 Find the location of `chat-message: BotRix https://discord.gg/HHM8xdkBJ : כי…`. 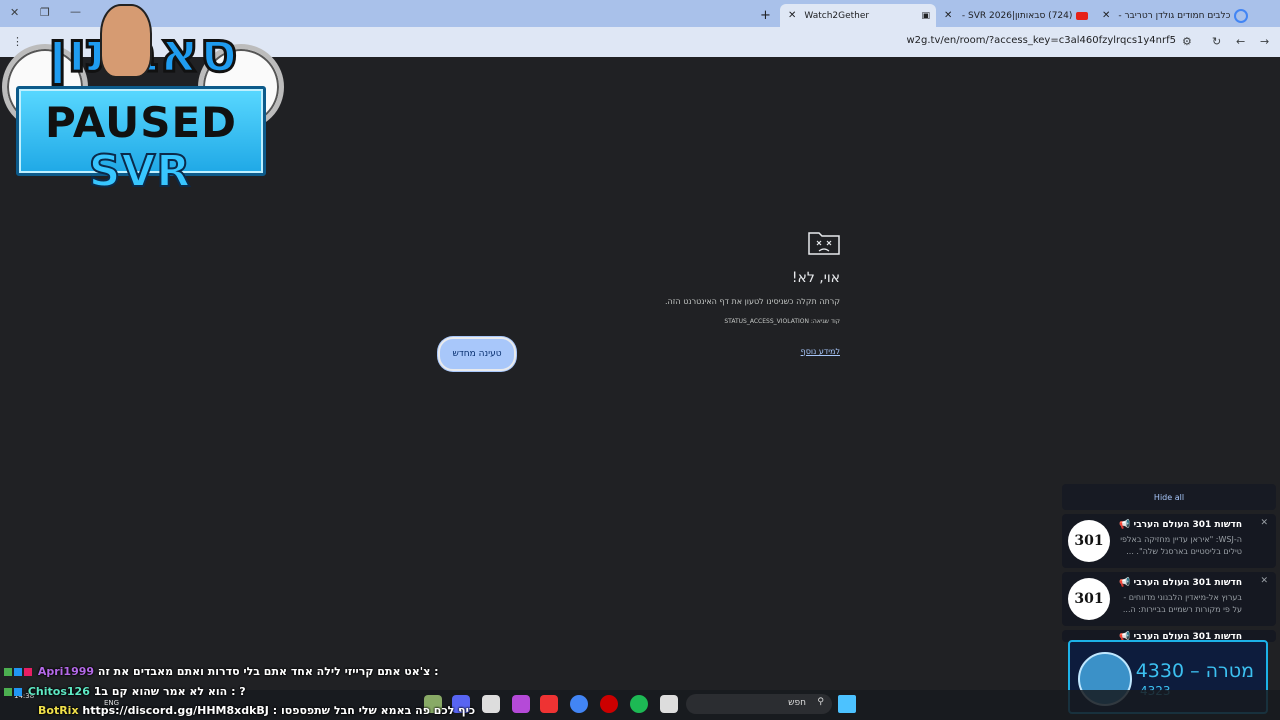

chat-message: BotRix https://discord.gg/HHM8xdkBJ : כי… is located at coordinates (239, 710).